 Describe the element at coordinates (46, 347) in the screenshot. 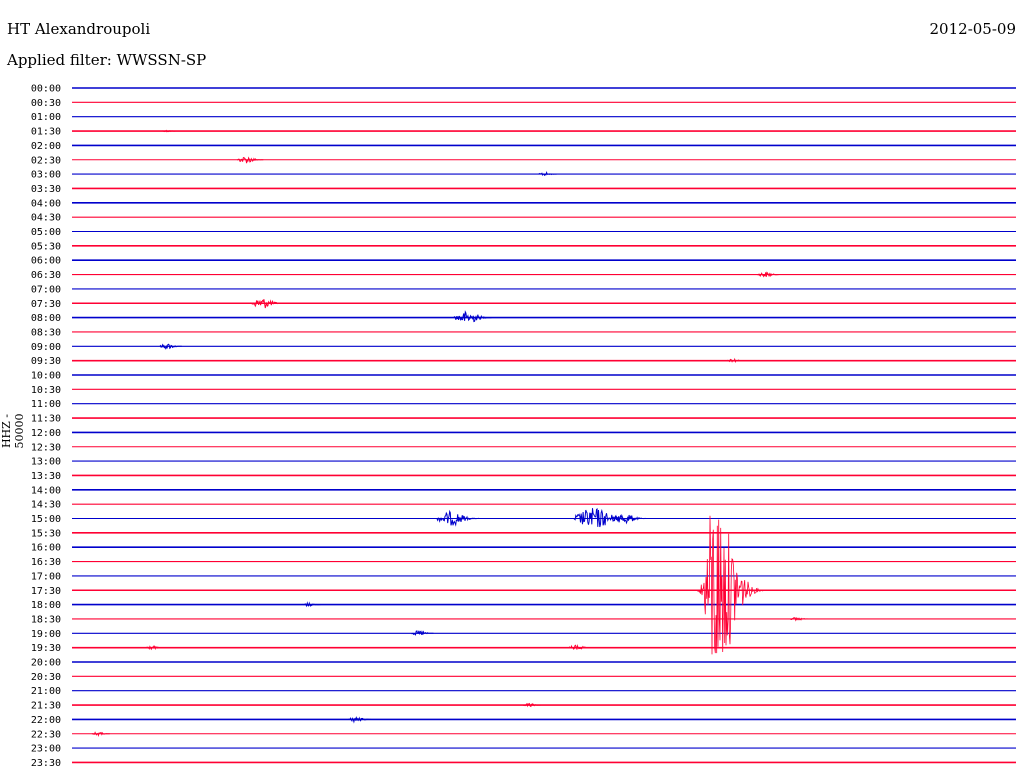

I see `row-time-label: 09:00` at that location.